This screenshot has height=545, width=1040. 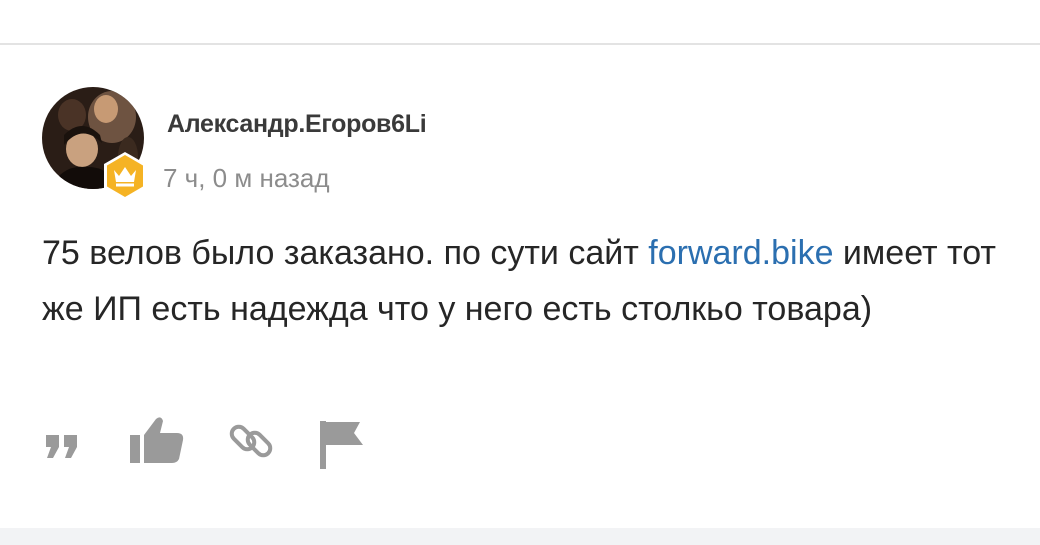 What do you see at coordinates (520, 536) in the screenshot?
I see `bottom-band` at bounding box center [520, 536].